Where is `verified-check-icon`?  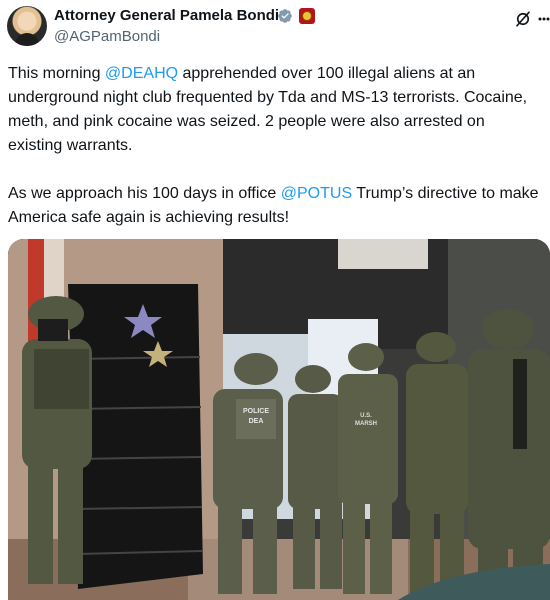 verified-check-icon is located at coordinates (285, 16).